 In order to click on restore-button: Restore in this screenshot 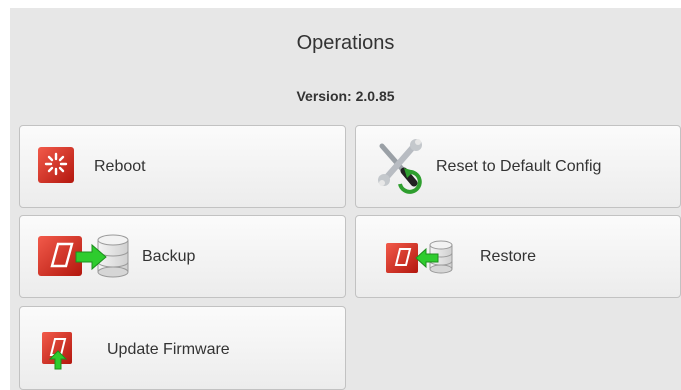, I will do `click(518, 256)`.